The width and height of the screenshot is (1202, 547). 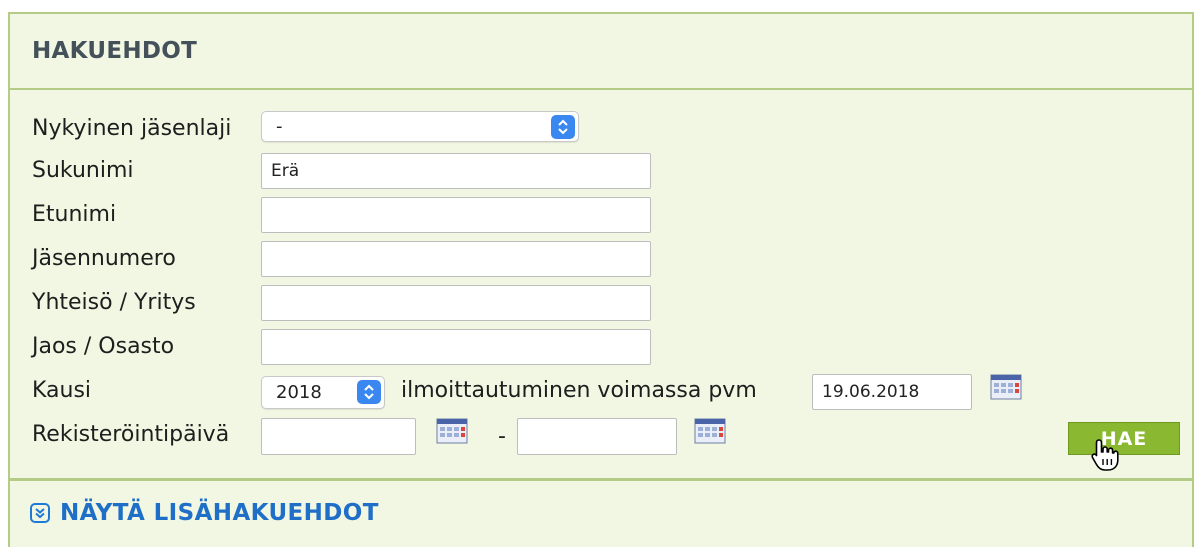 What do you see at coordinates (104, 258) in the screenshot?
I see `jasennumero-label: Jäsennumero` at bounding box center [104, 258].